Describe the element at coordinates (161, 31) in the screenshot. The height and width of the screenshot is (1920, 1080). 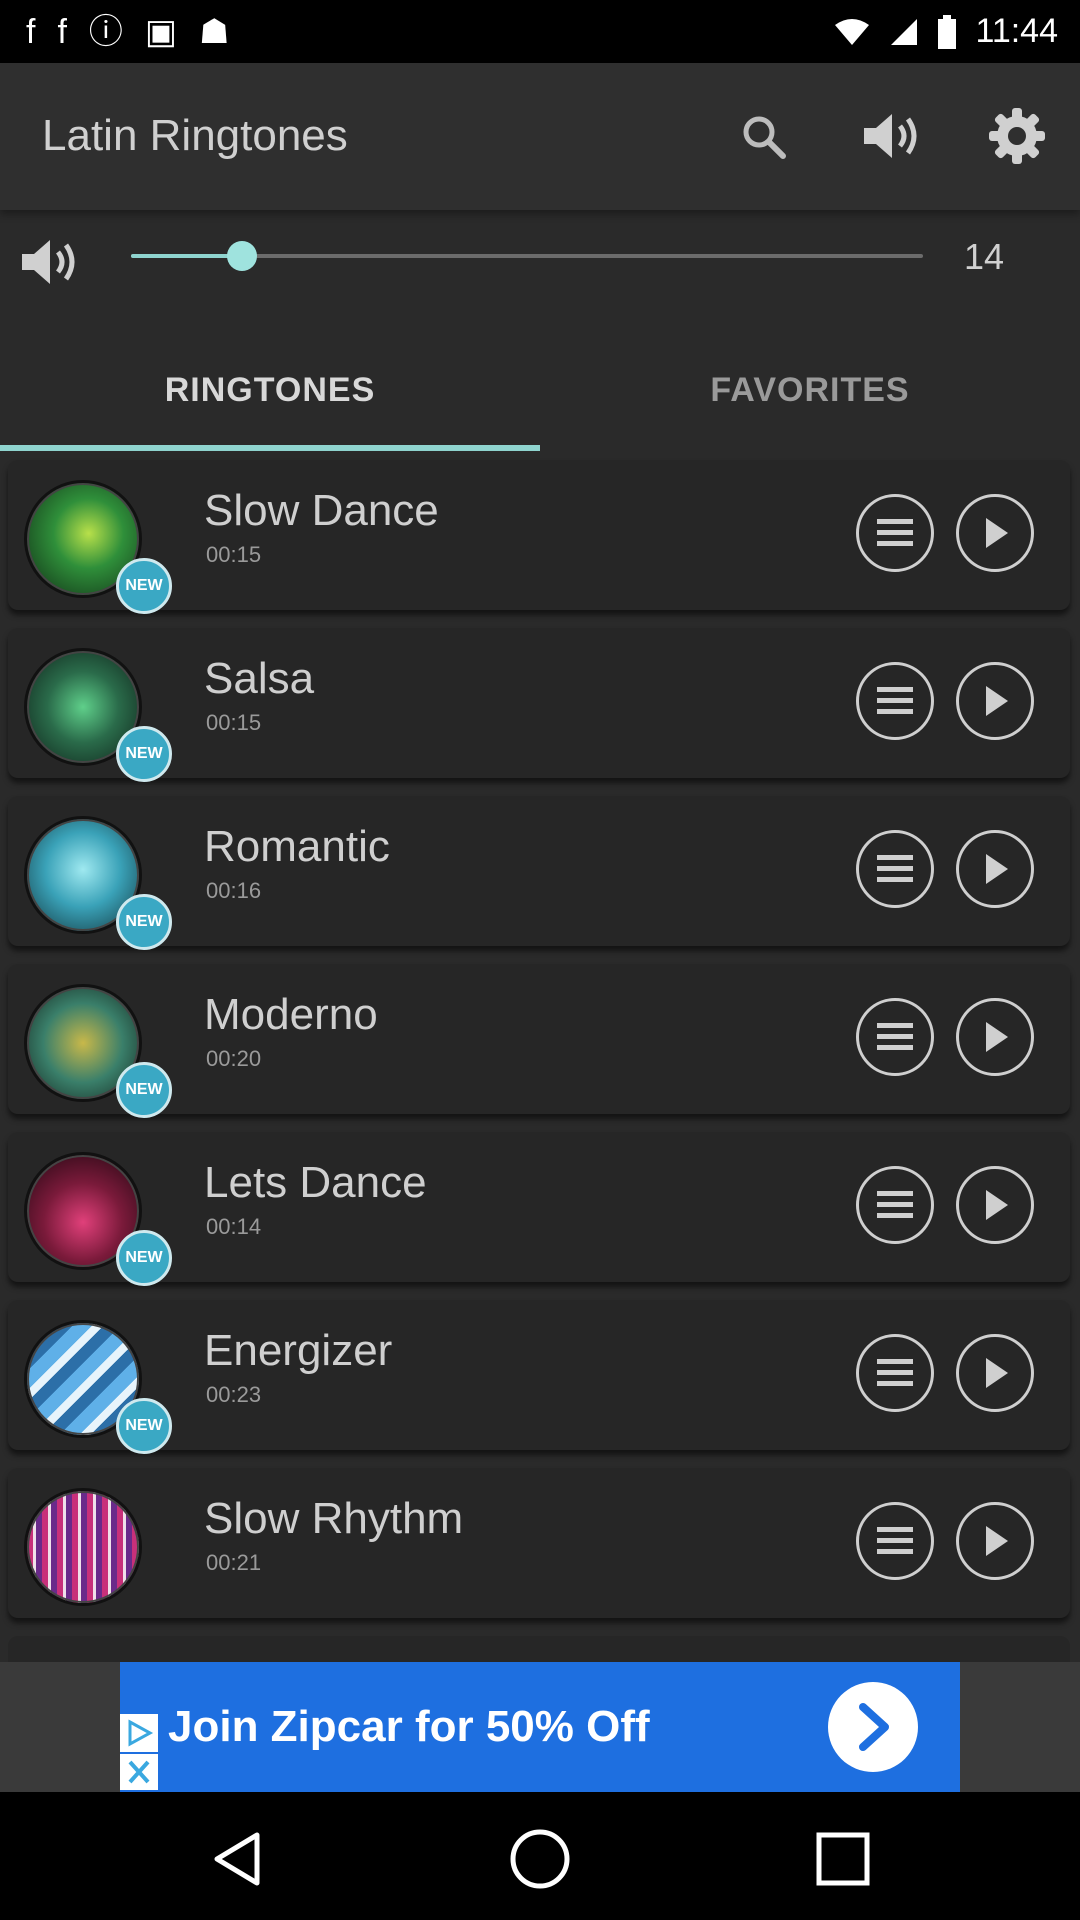
I see `lock-icon: ▣` at that location.